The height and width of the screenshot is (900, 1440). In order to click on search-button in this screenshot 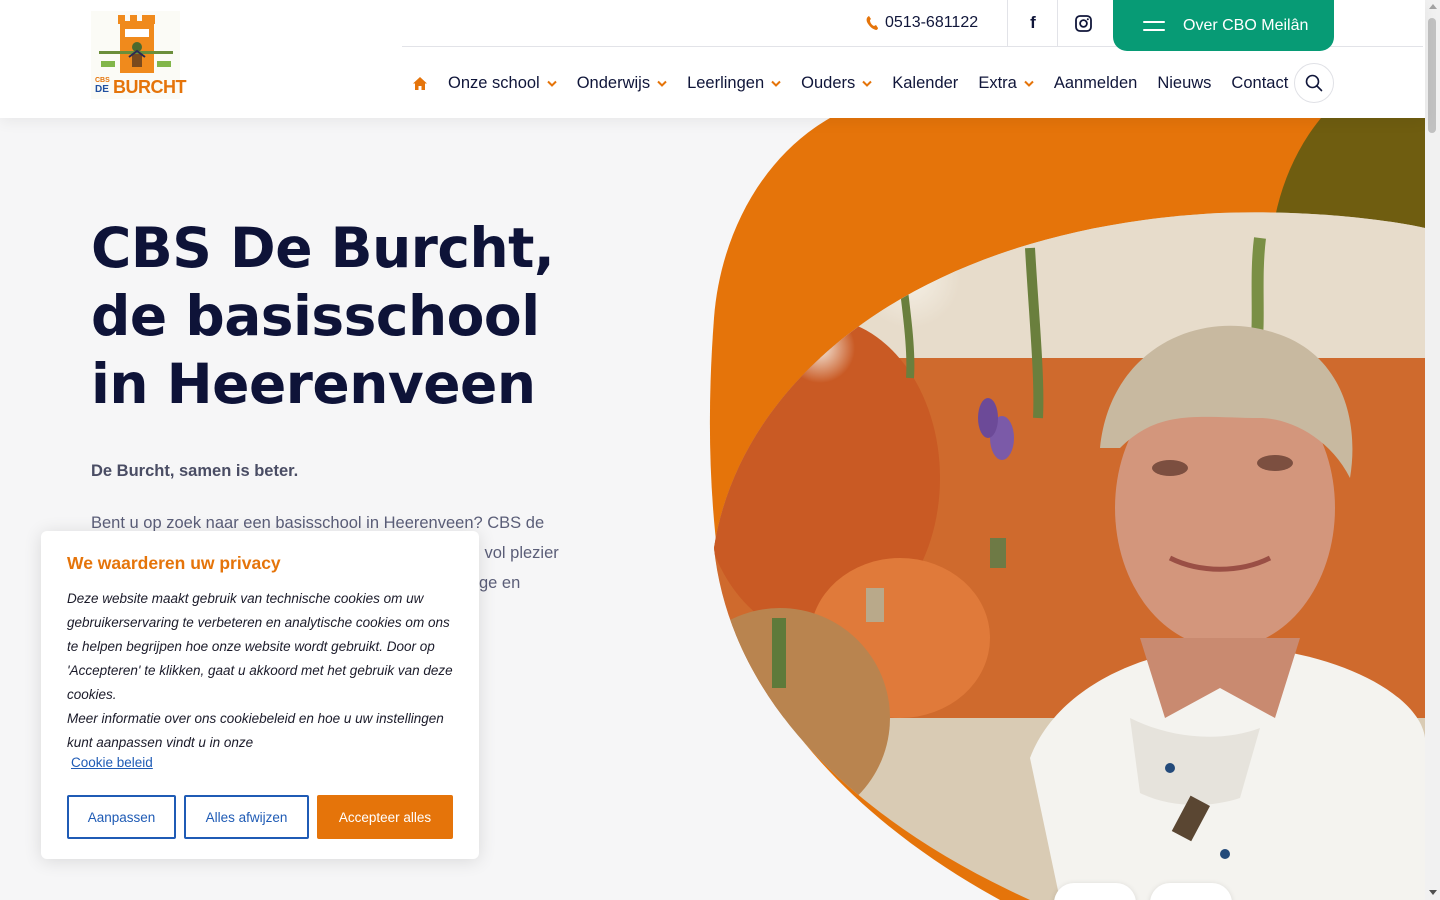, I will do `click(1314, 83)`.